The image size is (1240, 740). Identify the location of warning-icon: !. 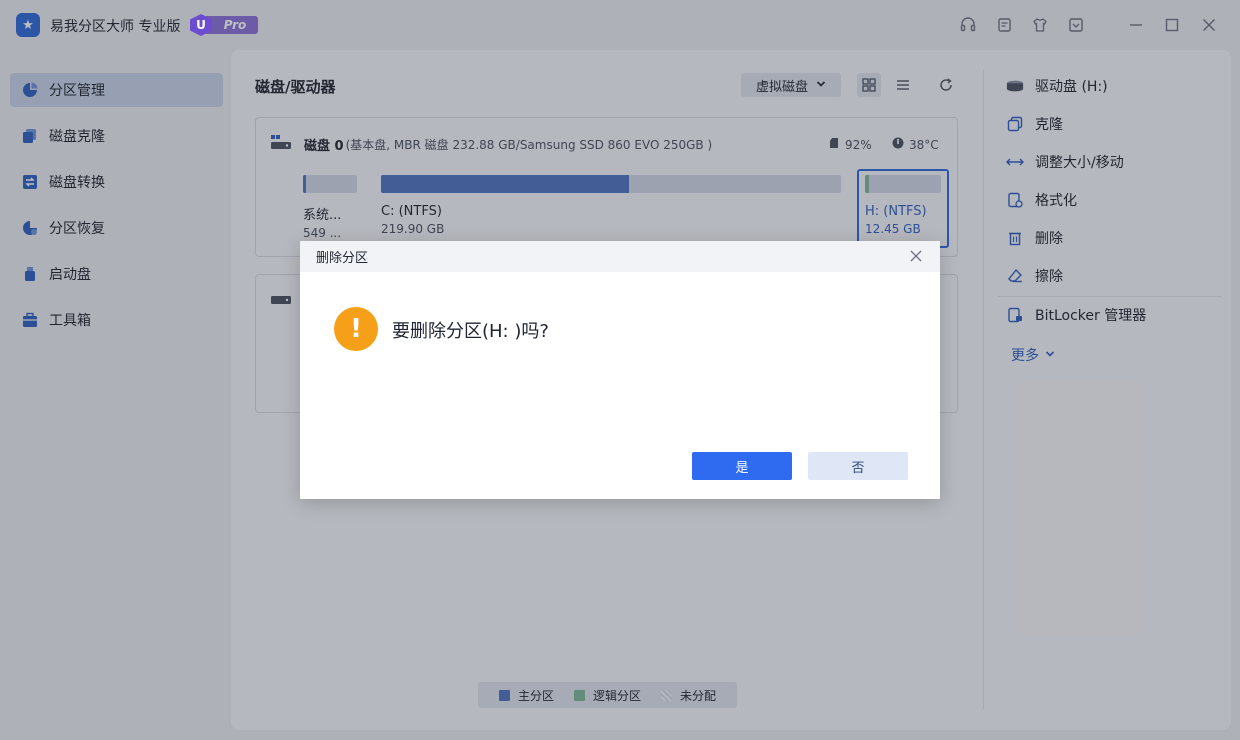
(356, 329).